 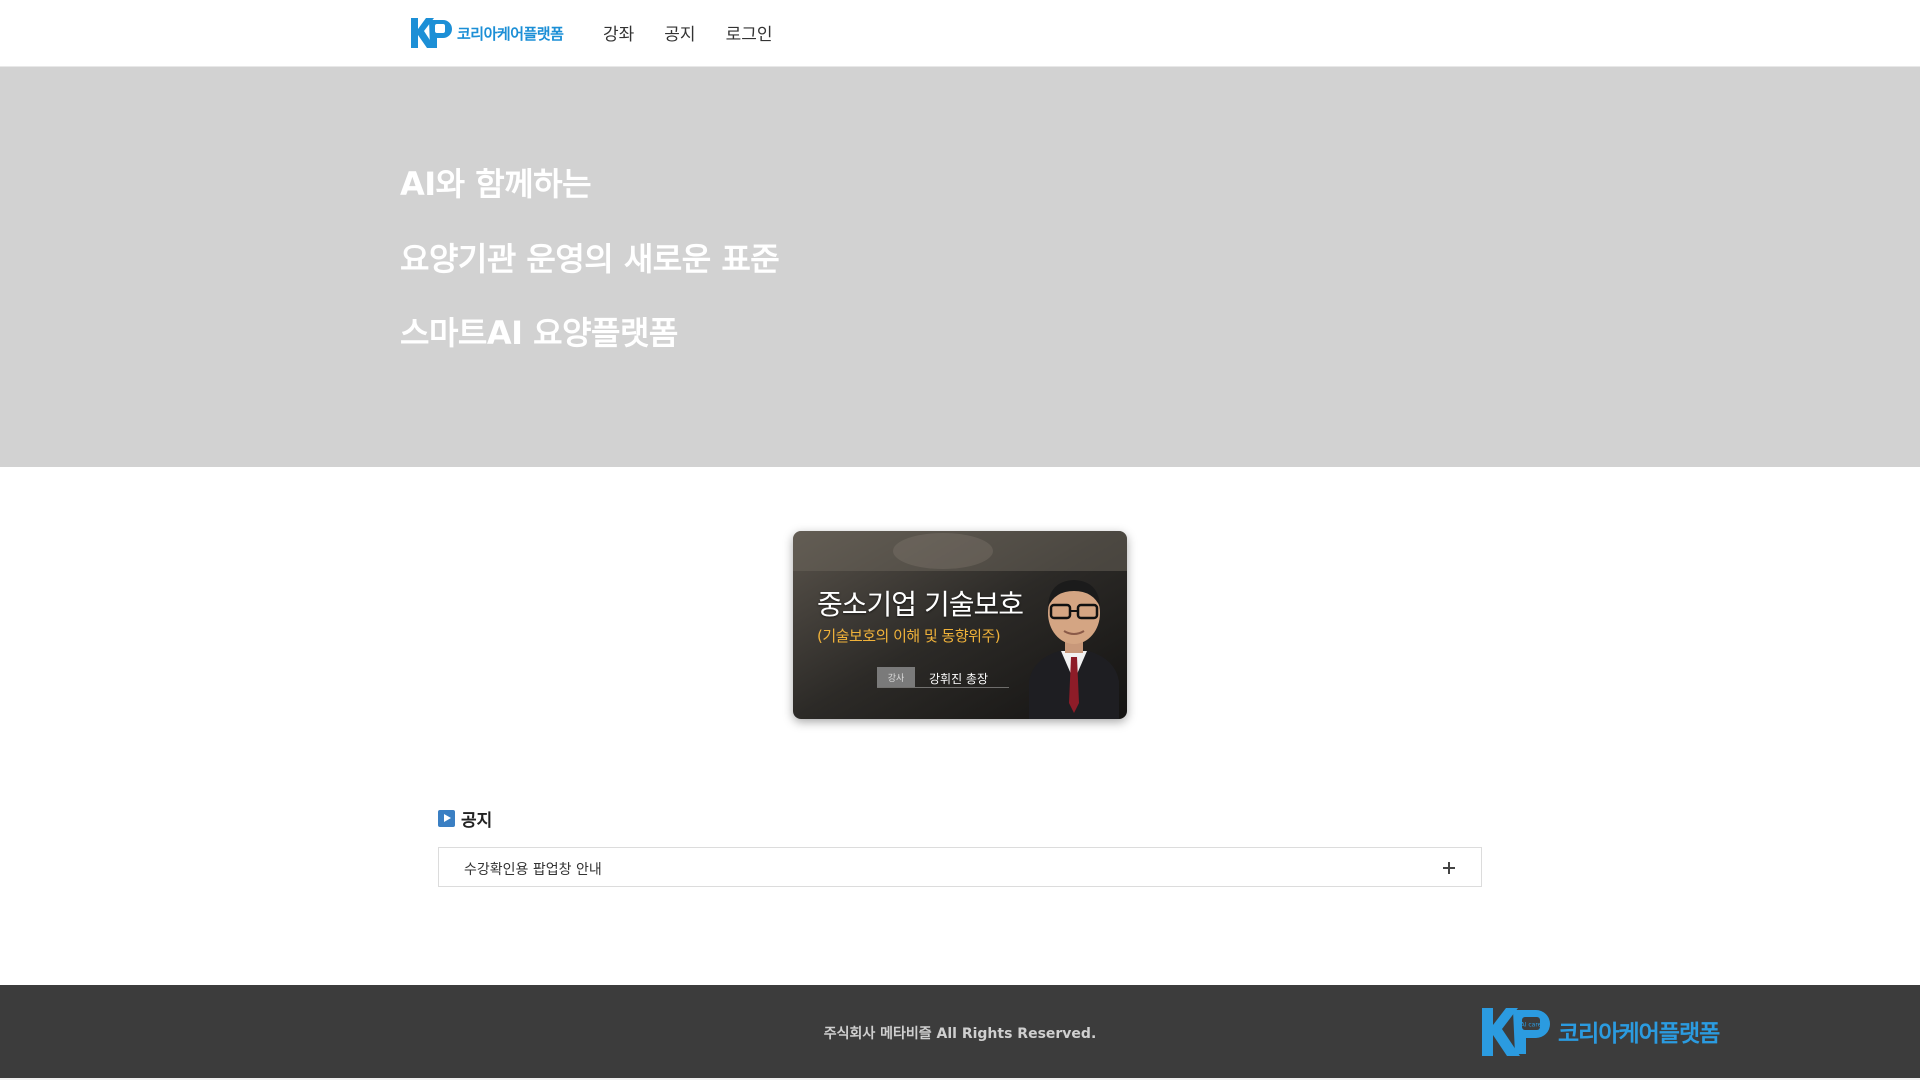 What do you see at coordinates (539, 333) in the screenshot?
I see `hero-headline-3: 스마트AI 요양플랫폼` at bounding box center [539, 333].